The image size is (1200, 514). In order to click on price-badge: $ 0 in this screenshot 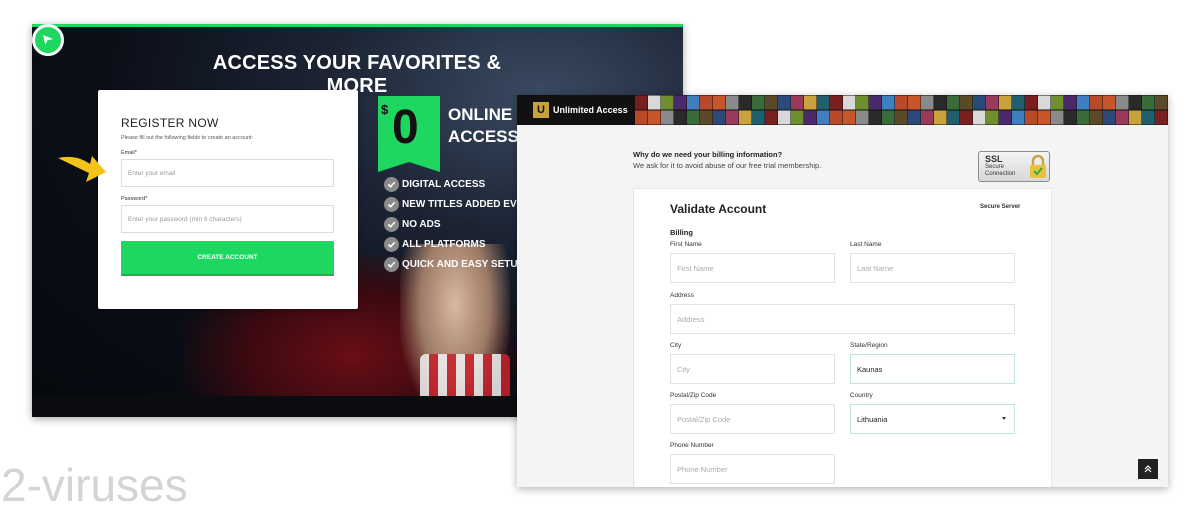, I will do `click(409, 134)`.